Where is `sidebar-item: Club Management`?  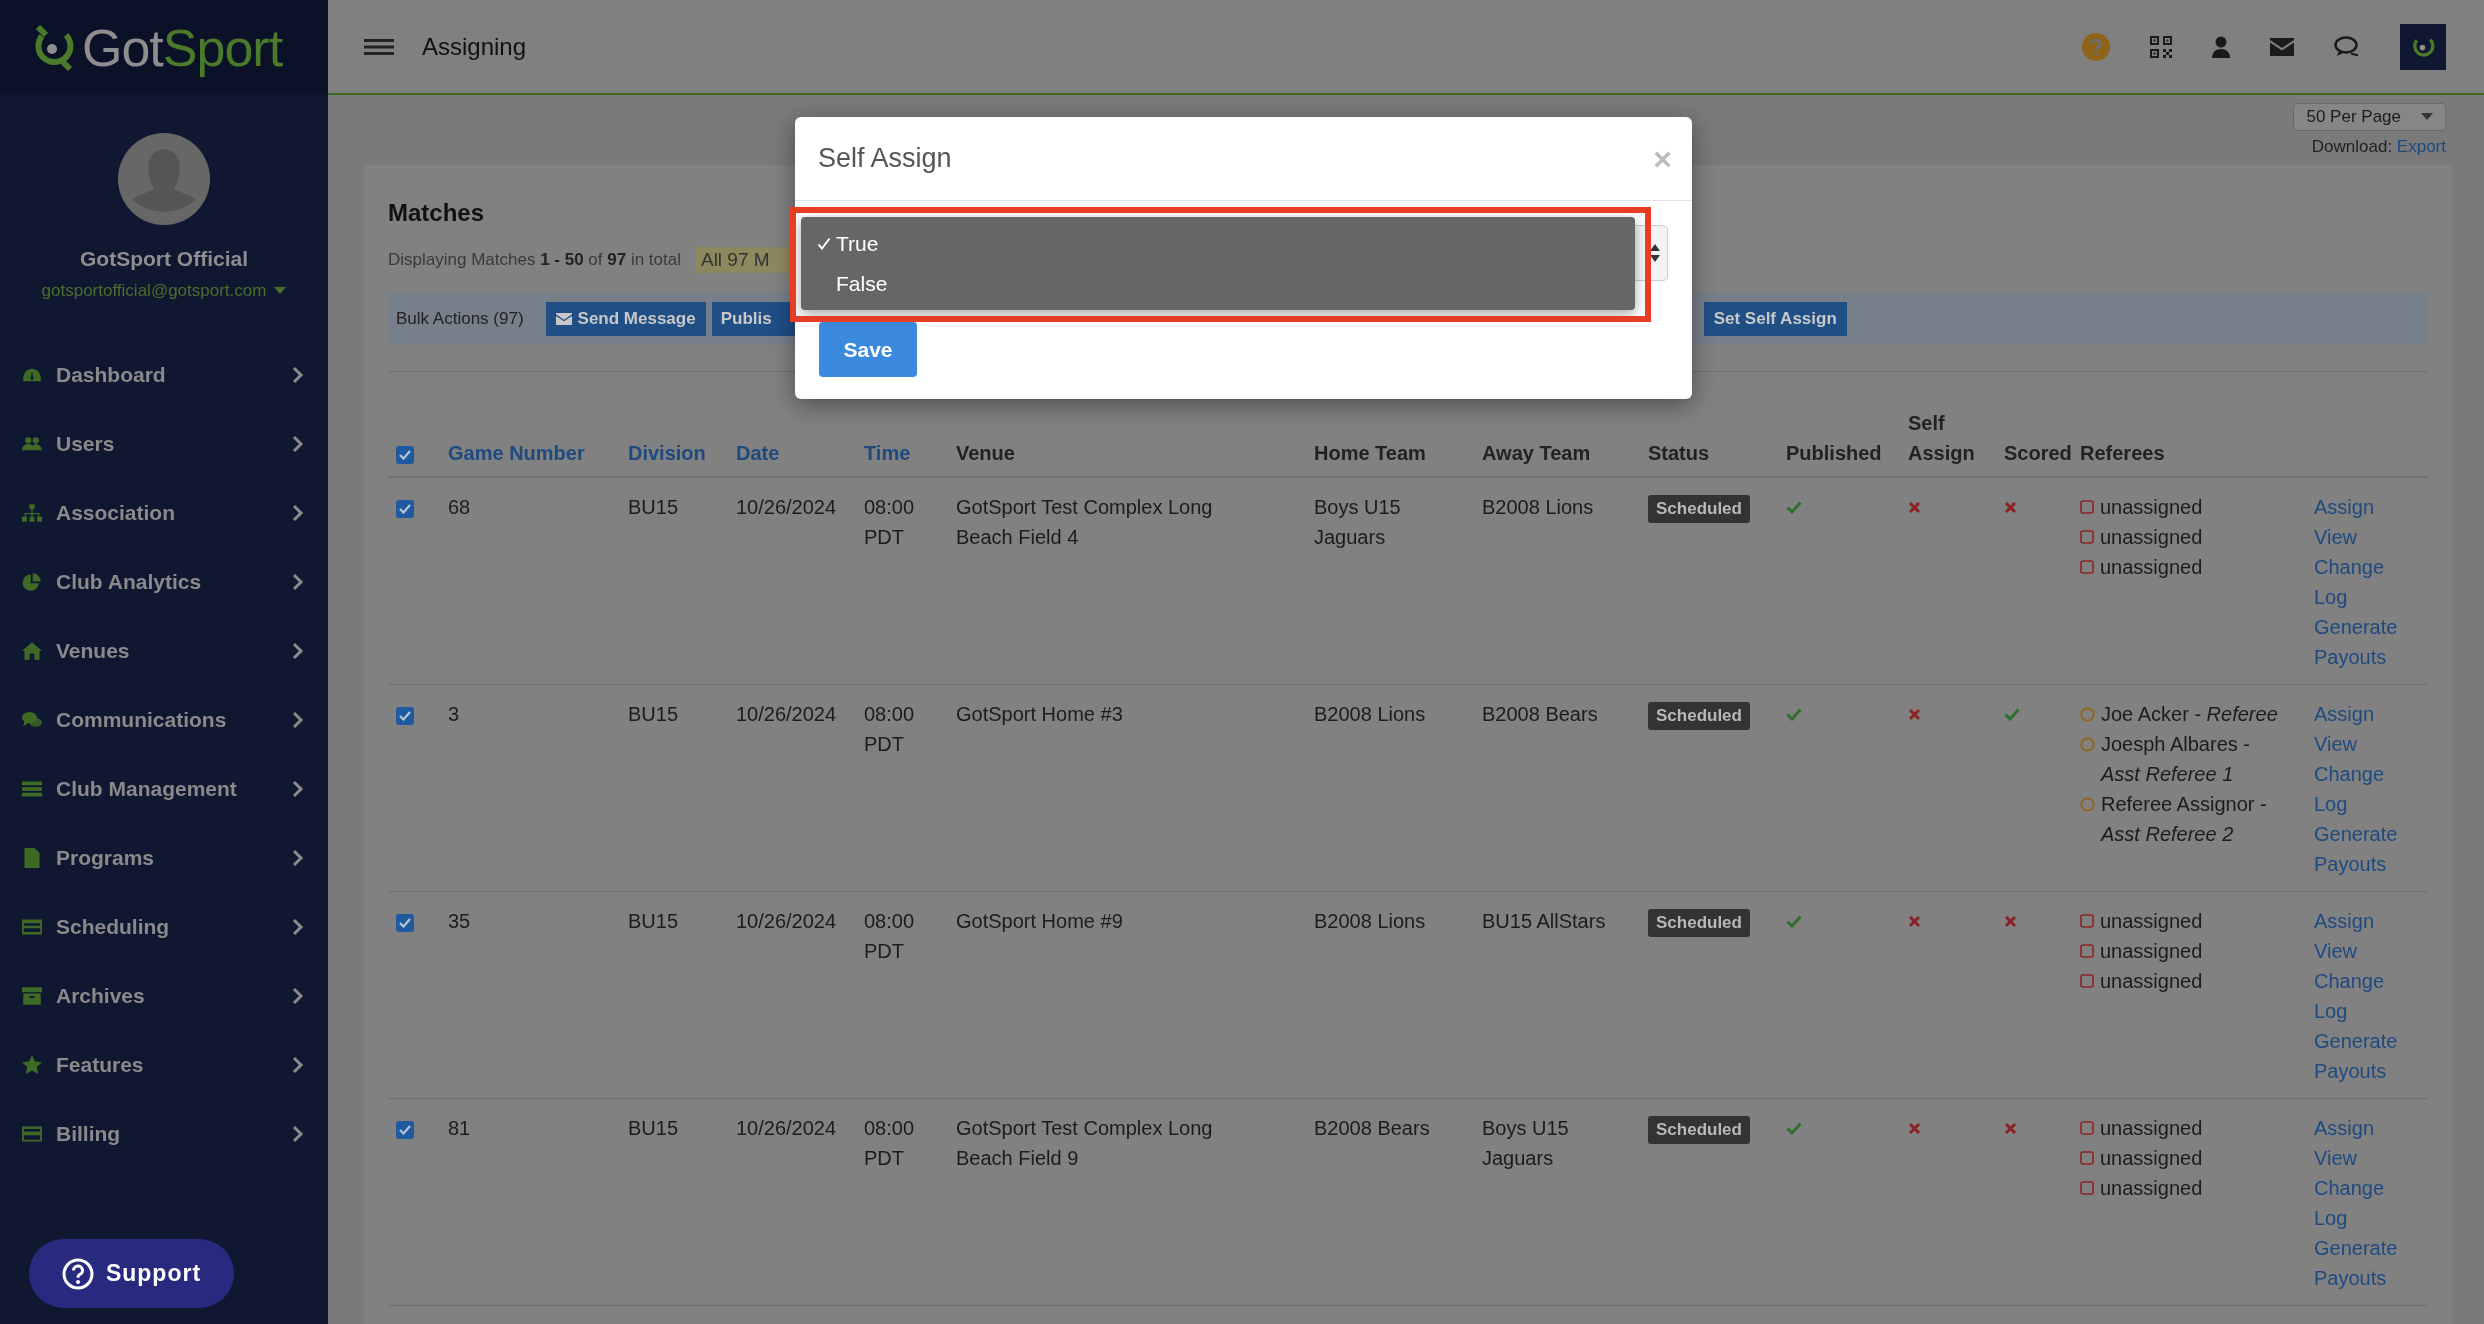 sidebar-item: Club Management is located at coordinates (164, 788).